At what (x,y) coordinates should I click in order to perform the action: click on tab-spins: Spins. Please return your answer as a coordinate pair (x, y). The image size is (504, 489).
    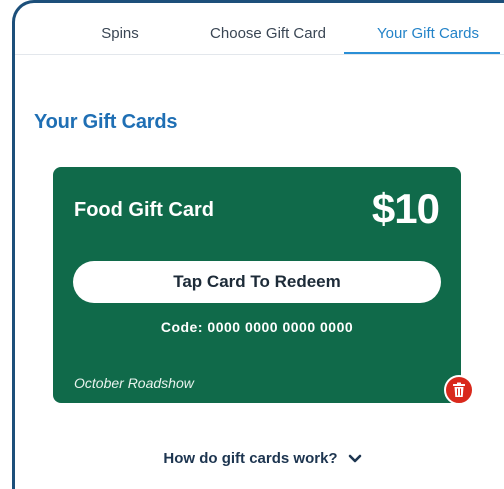
    Looking at the image, I should click on (120, 33).